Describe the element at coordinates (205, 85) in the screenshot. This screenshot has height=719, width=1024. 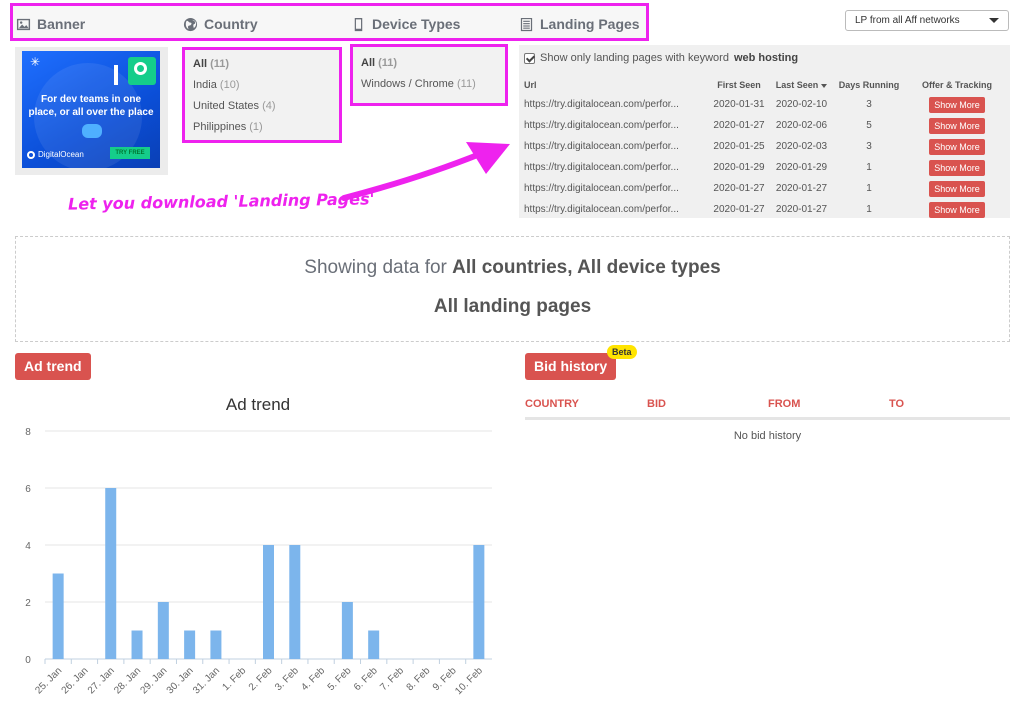
I see `filter-label: India` at that location.